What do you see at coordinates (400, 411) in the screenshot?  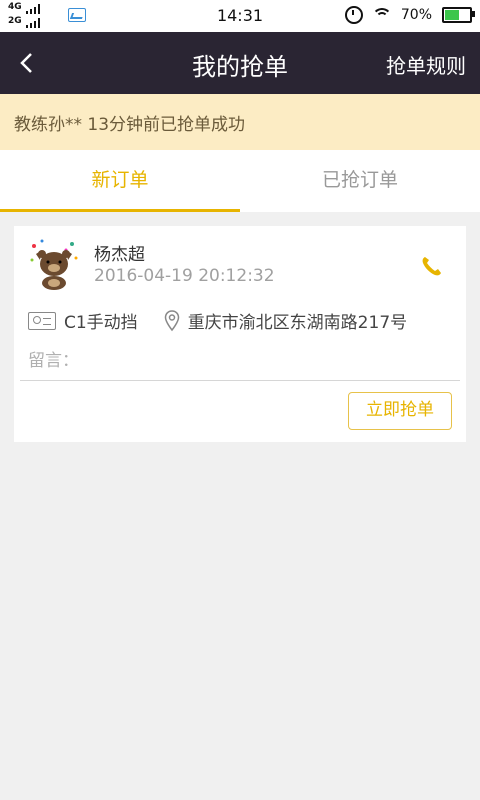 I see `grab-order-button: 立即抢单` at bounding box center [400, 411].